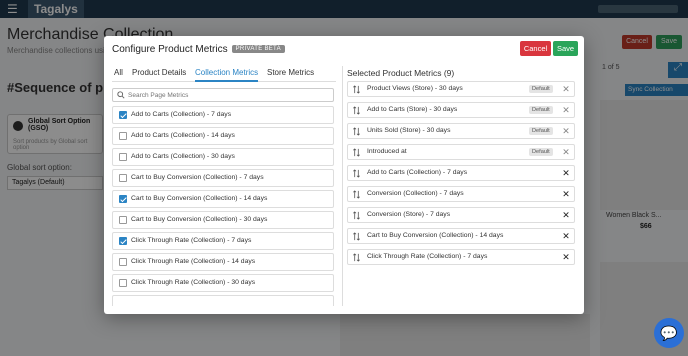 This screenshot has width=688, height=356. What do you see at coordinates (535, 48) in the screenshot?
I see `cancel-button: Cancel` at bounding box center [535, 48].